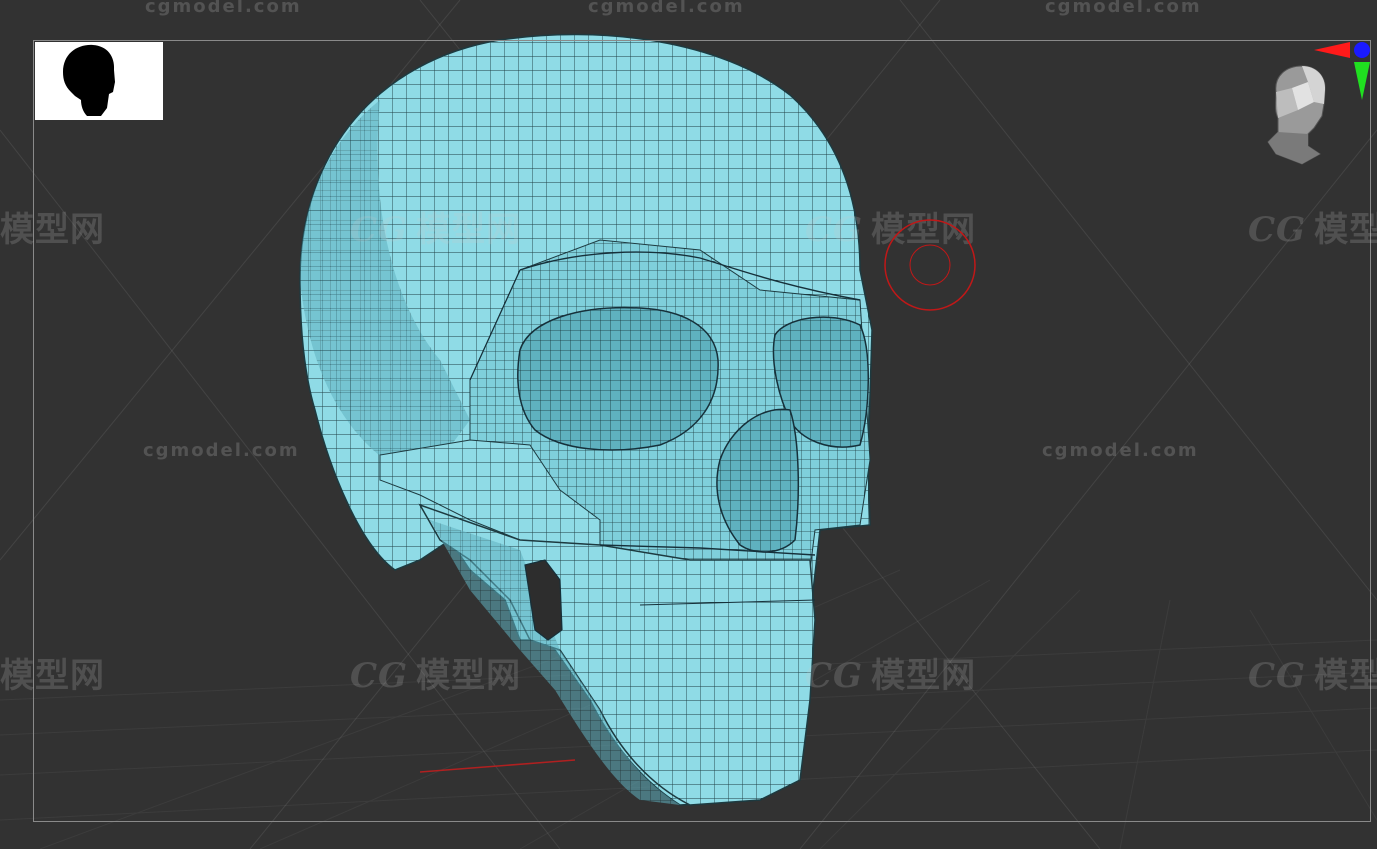  I want to click on silhouette-thumbnail, so click(99, 81).